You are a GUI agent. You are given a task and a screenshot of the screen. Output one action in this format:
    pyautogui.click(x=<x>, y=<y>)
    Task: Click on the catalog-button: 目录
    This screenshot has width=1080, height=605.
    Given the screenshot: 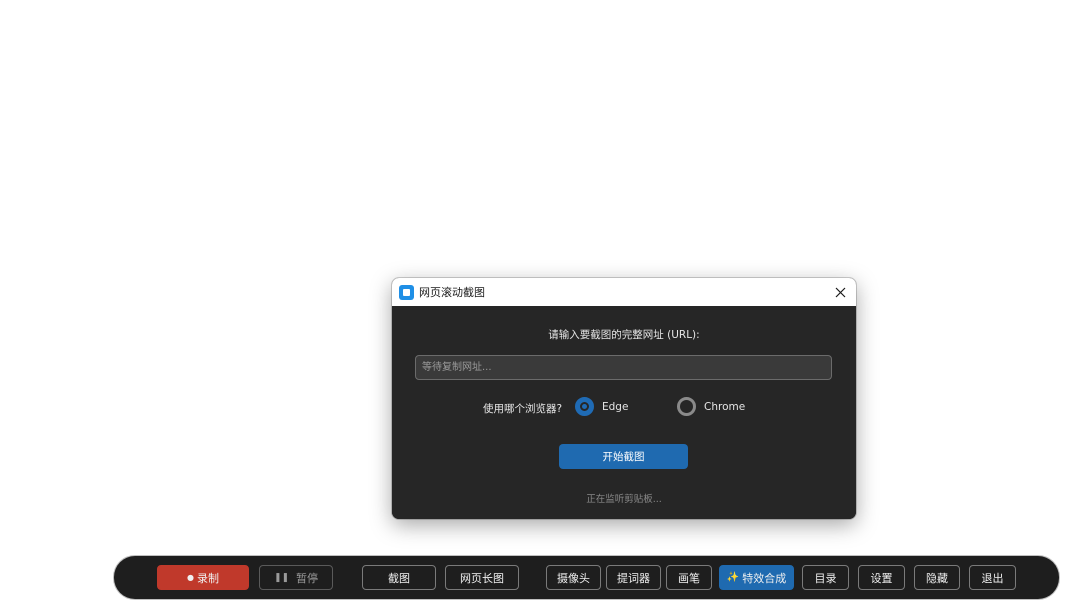 What is the action you would take?
    pyautogui.click(x=825, y=577)
    